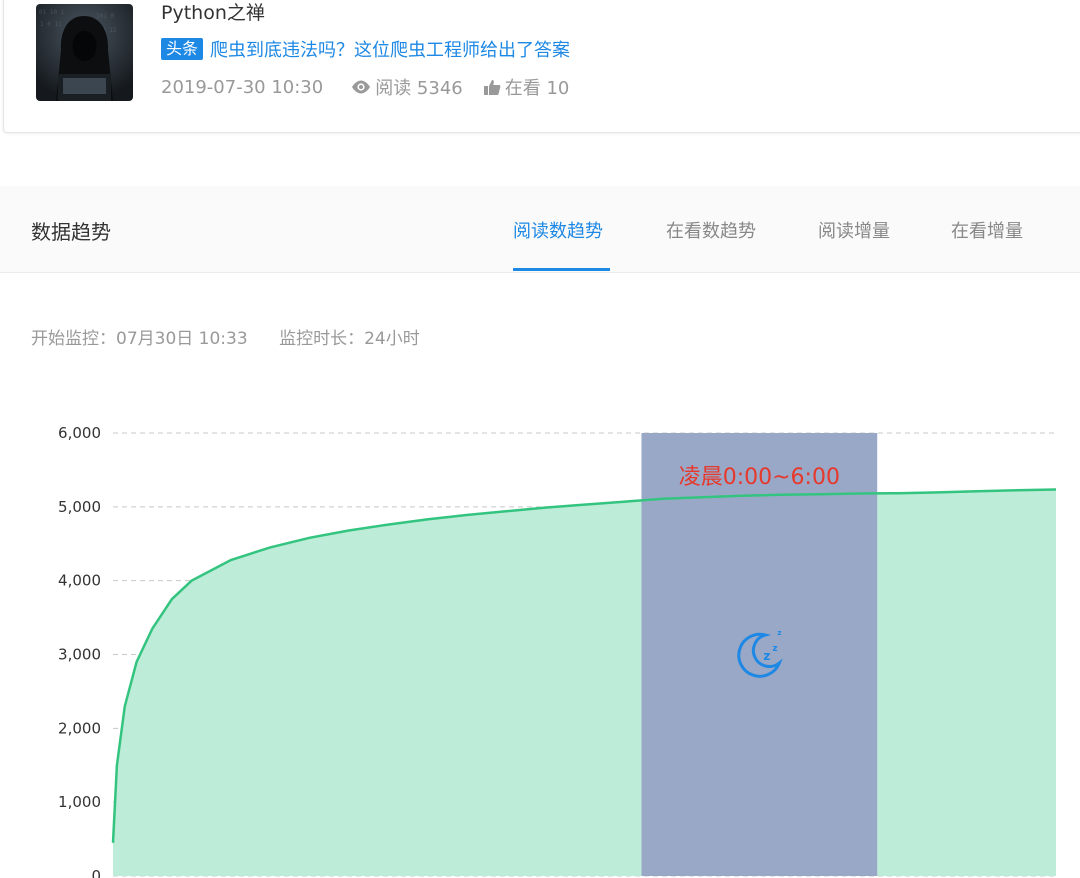  I want to click on trend-header: 数据趋势 阅读数趋势 在看数趋势 阅读增量 在看增量, so click(540, 229).